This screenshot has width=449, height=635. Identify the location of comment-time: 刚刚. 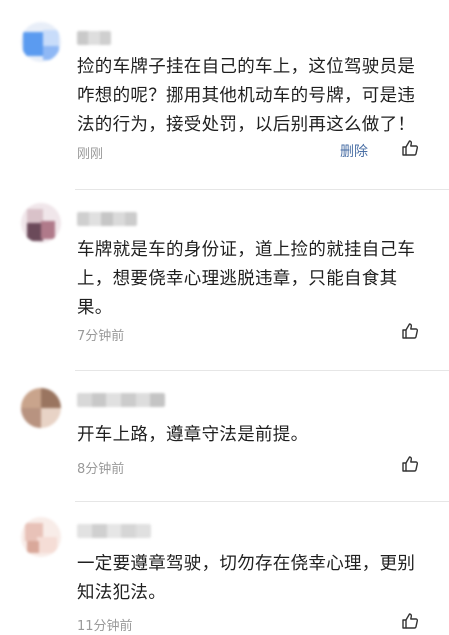
(90, 154).